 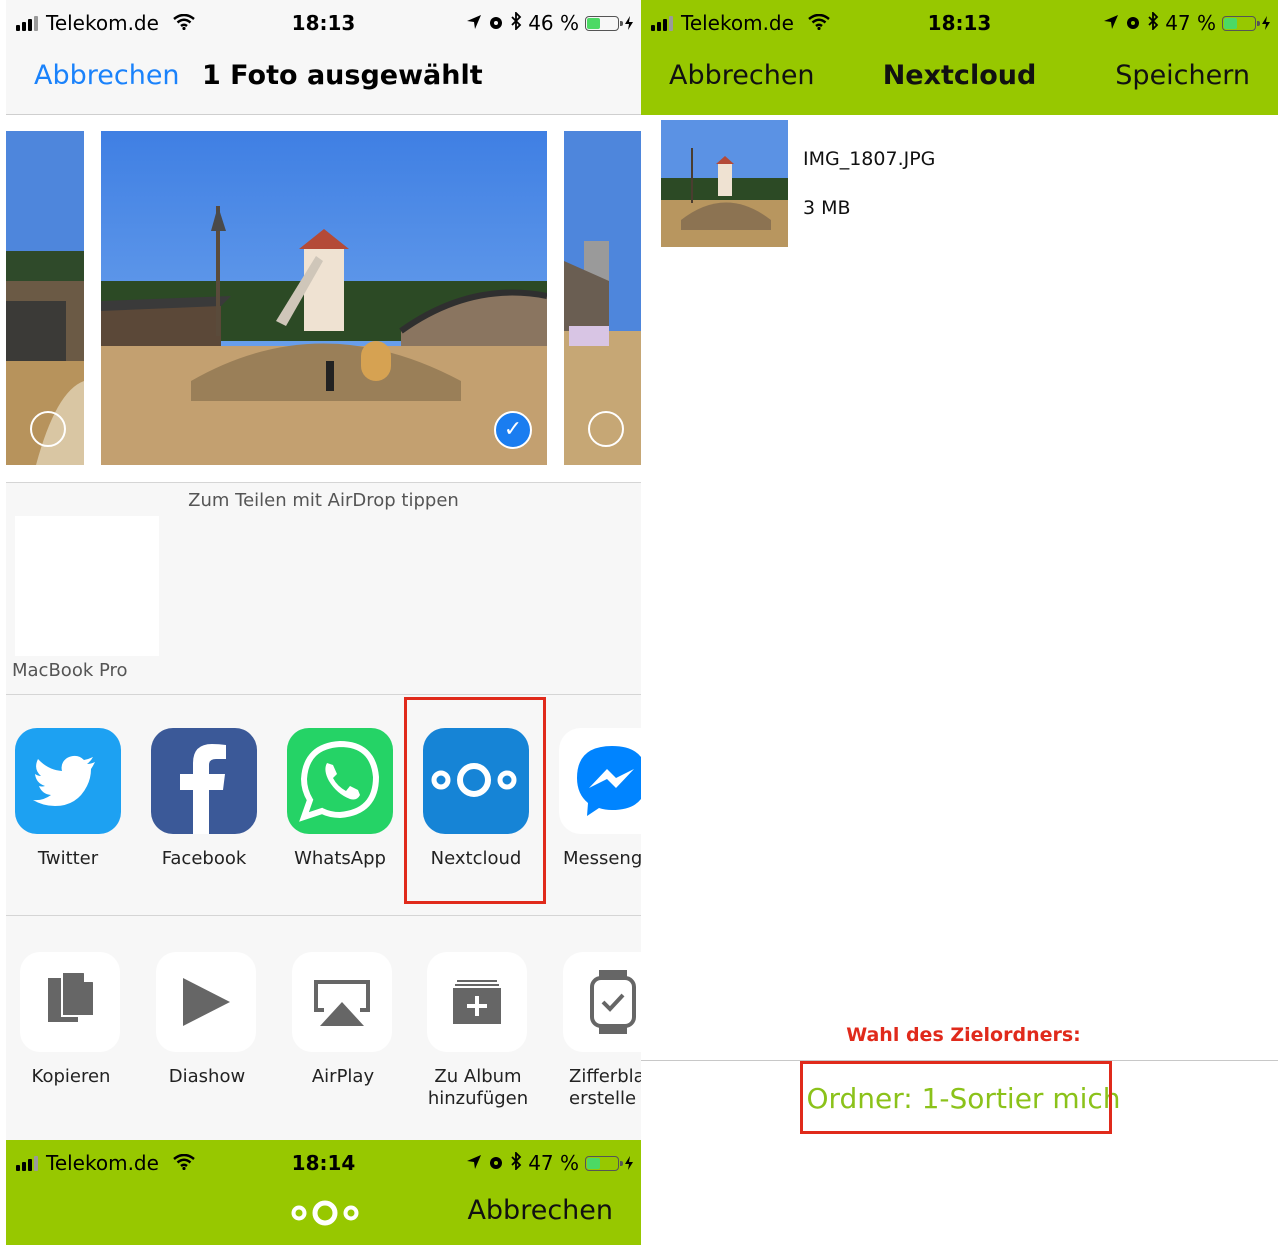 What do you see at coordinates (600, 781) in the screenshot?
I see `messenger-icon` at bounding box center [600, 781].